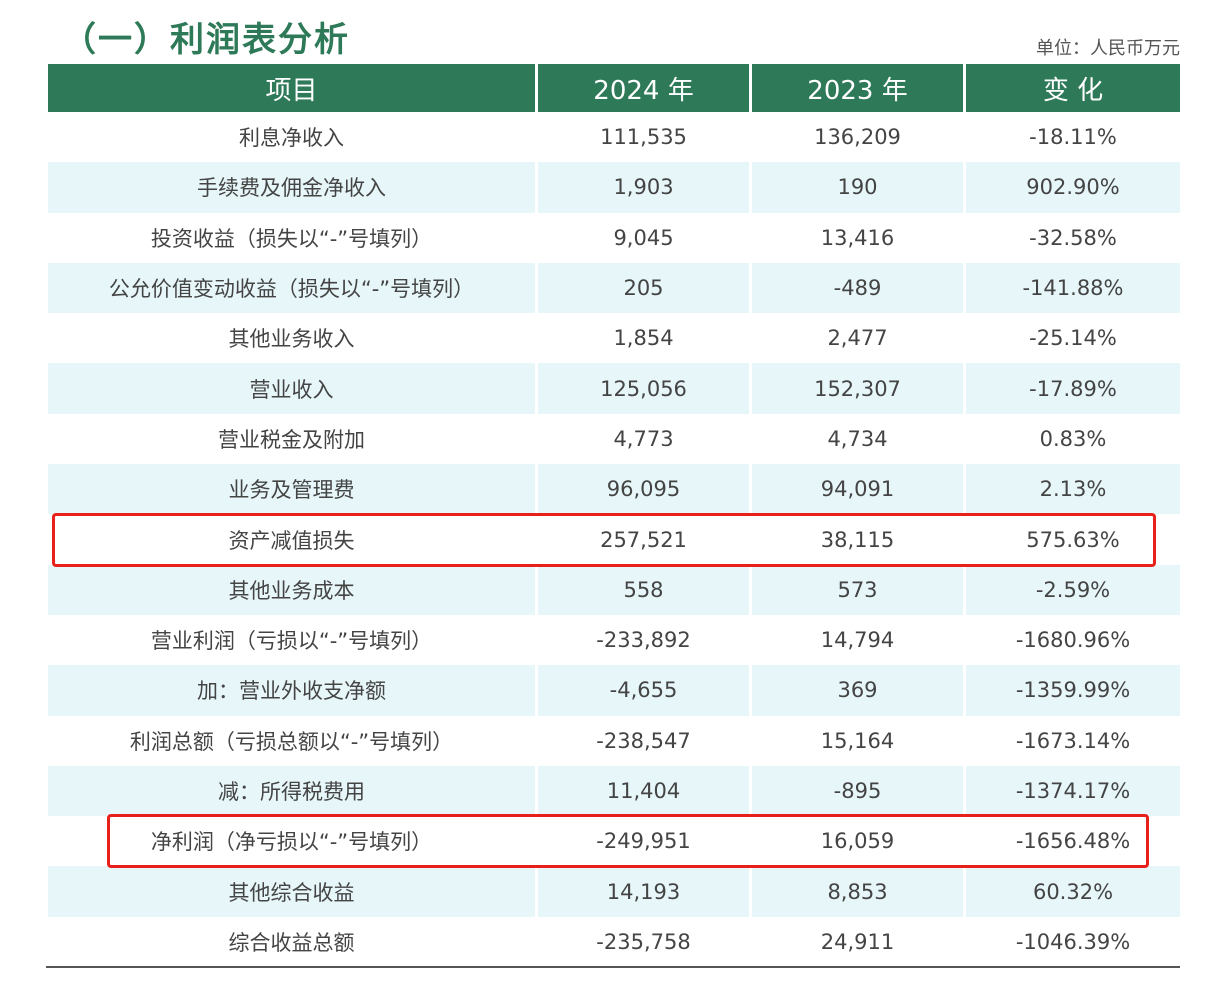  What do you see at coordinates (645, 539) in the screenshot?
I see `value-2024: 257,521` at bounding box center [645, 539].